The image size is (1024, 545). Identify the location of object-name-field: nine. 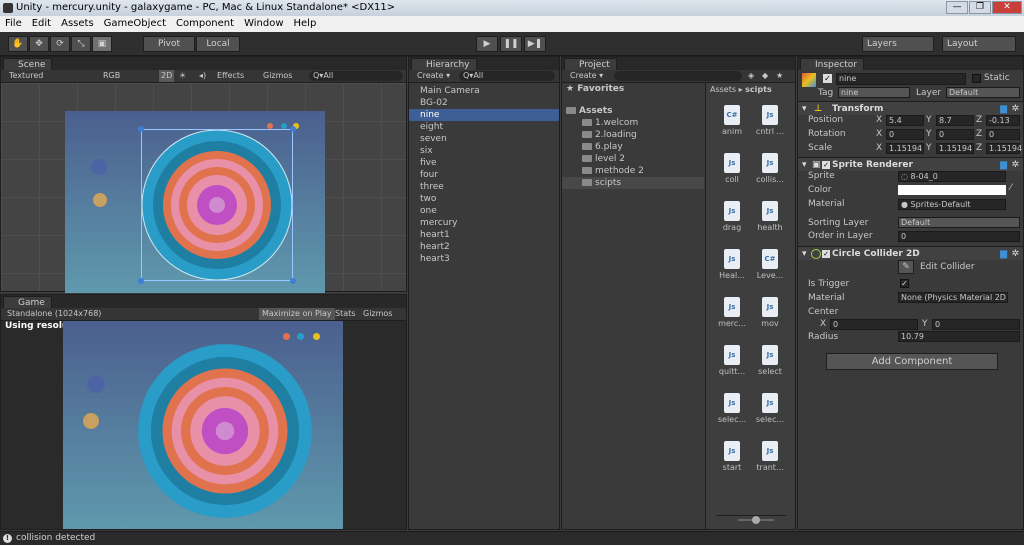
(901, 79).